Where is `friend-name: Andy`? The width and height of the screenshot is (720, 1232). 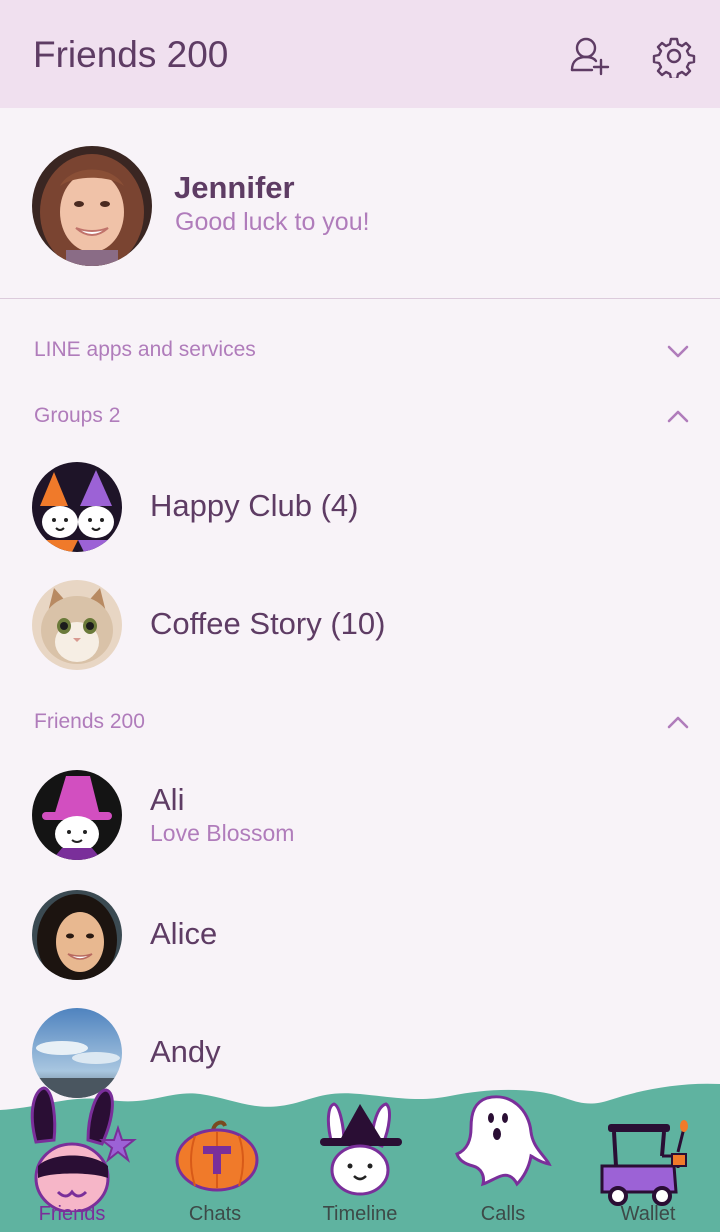 friend-name: Andy is located at coordinates (185, 1051).